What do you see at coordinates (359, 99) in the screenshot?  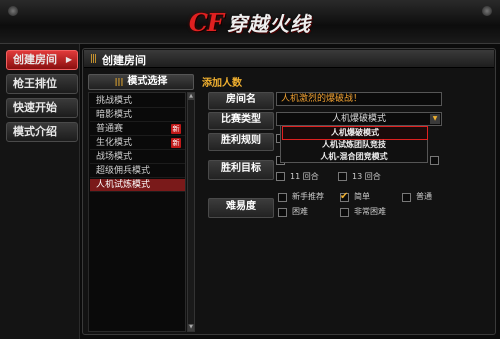 I see `room-name-input: 人机激烈的爆破战！` at bounding box center [359, 99].